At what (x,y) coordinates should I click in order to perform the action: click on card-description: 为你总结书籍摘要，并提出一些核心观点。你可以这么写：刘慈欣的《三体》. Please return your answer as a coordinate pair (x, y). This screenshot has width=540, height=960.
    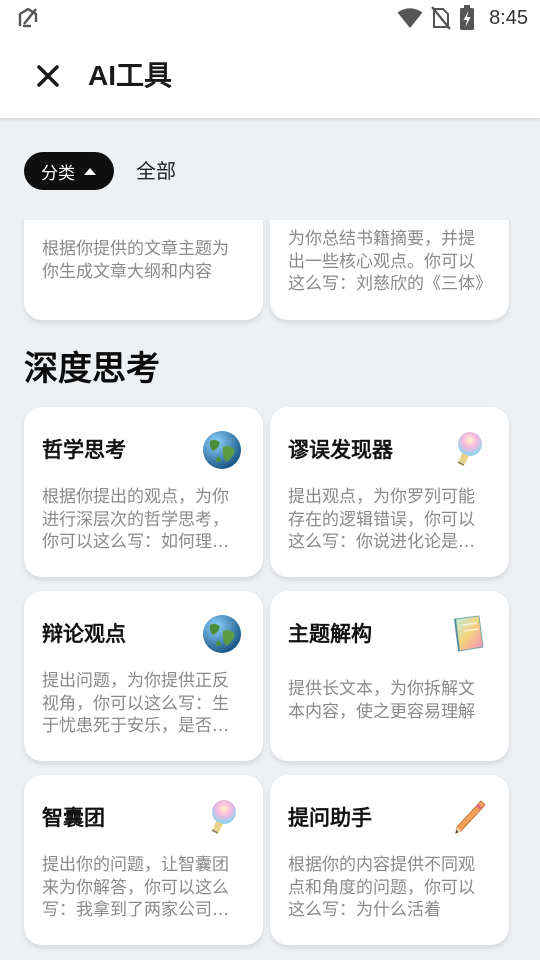
    Looking at the image, I should click on (389, 261).